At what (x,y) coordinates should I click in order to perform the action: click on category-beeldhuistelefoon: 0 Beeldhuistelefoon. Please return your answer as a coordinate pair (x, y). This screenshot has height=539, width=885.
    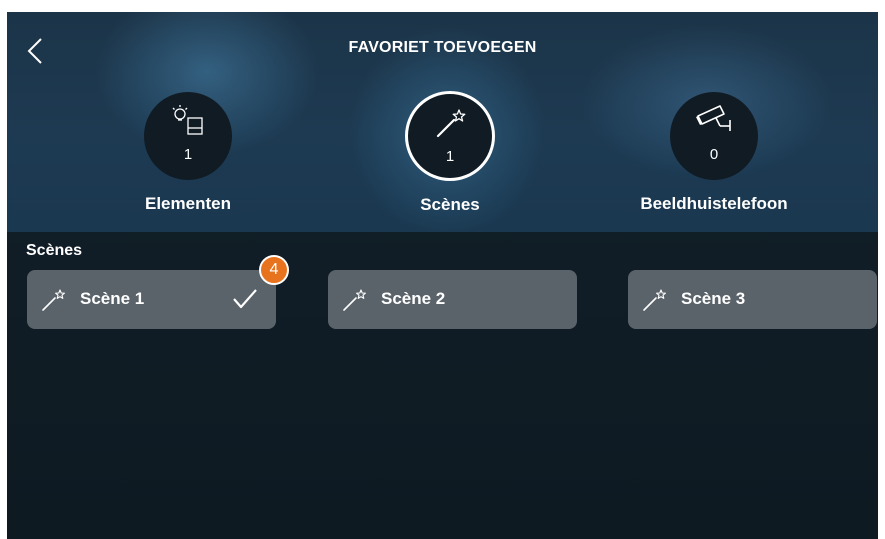
    Looking at the image, I should click on (714, 153).